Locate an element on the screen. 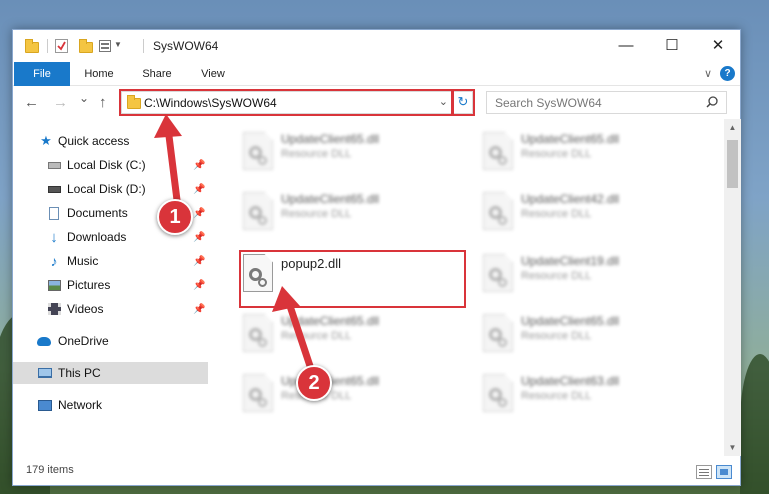 This screenshot has width=769, height=494. search-box is located at coordinates (606, 102).